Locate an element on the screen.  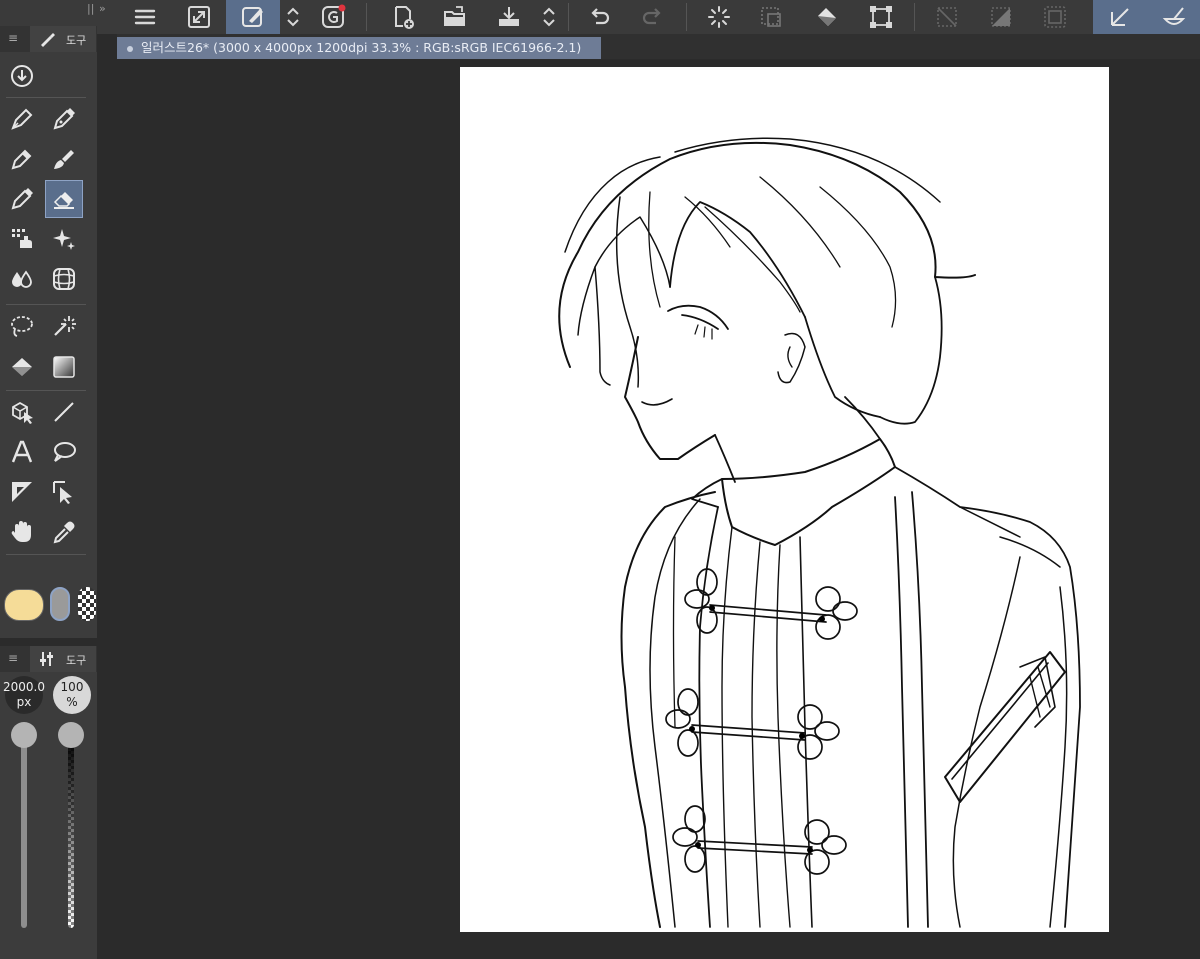
canvas-size-button is located at coordinates (199, 17).